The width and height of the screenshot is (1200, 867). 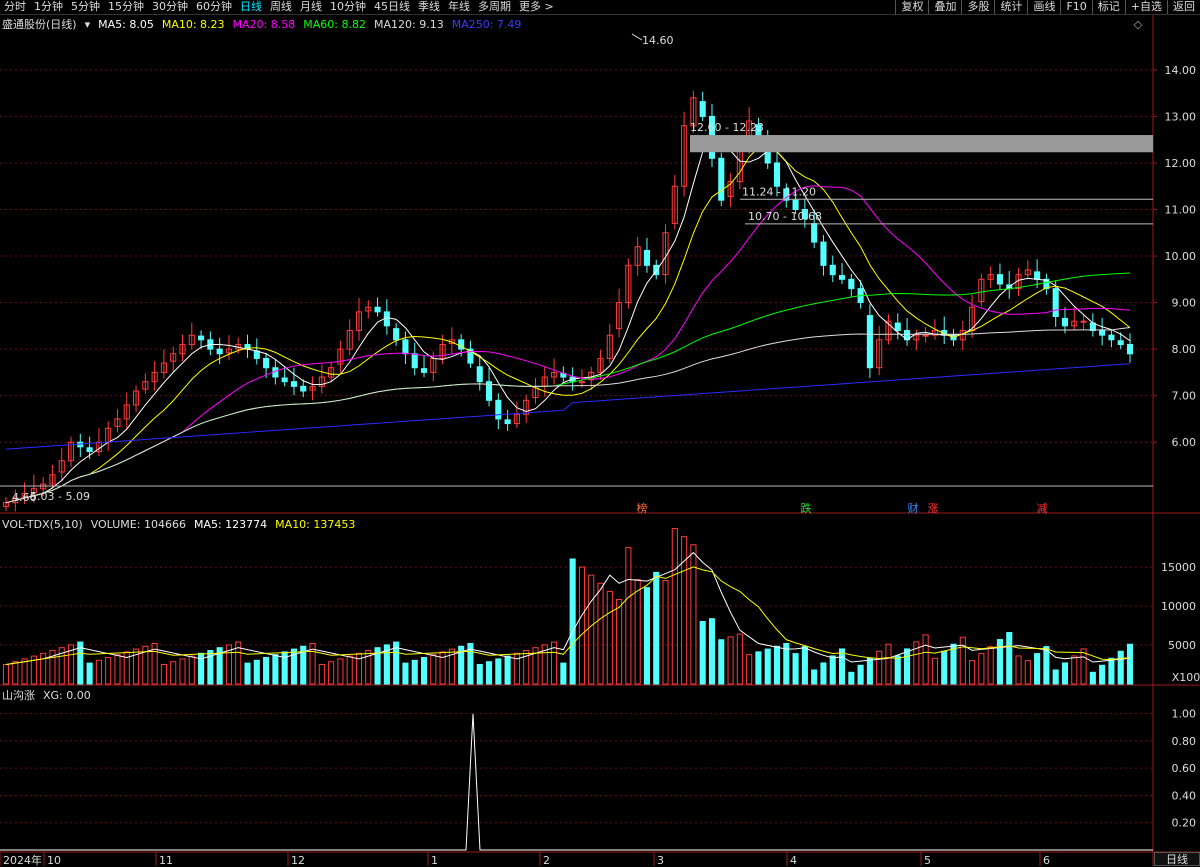 I want to click on stock-title: 盛通股份(日线), so click(x=39, y=24).